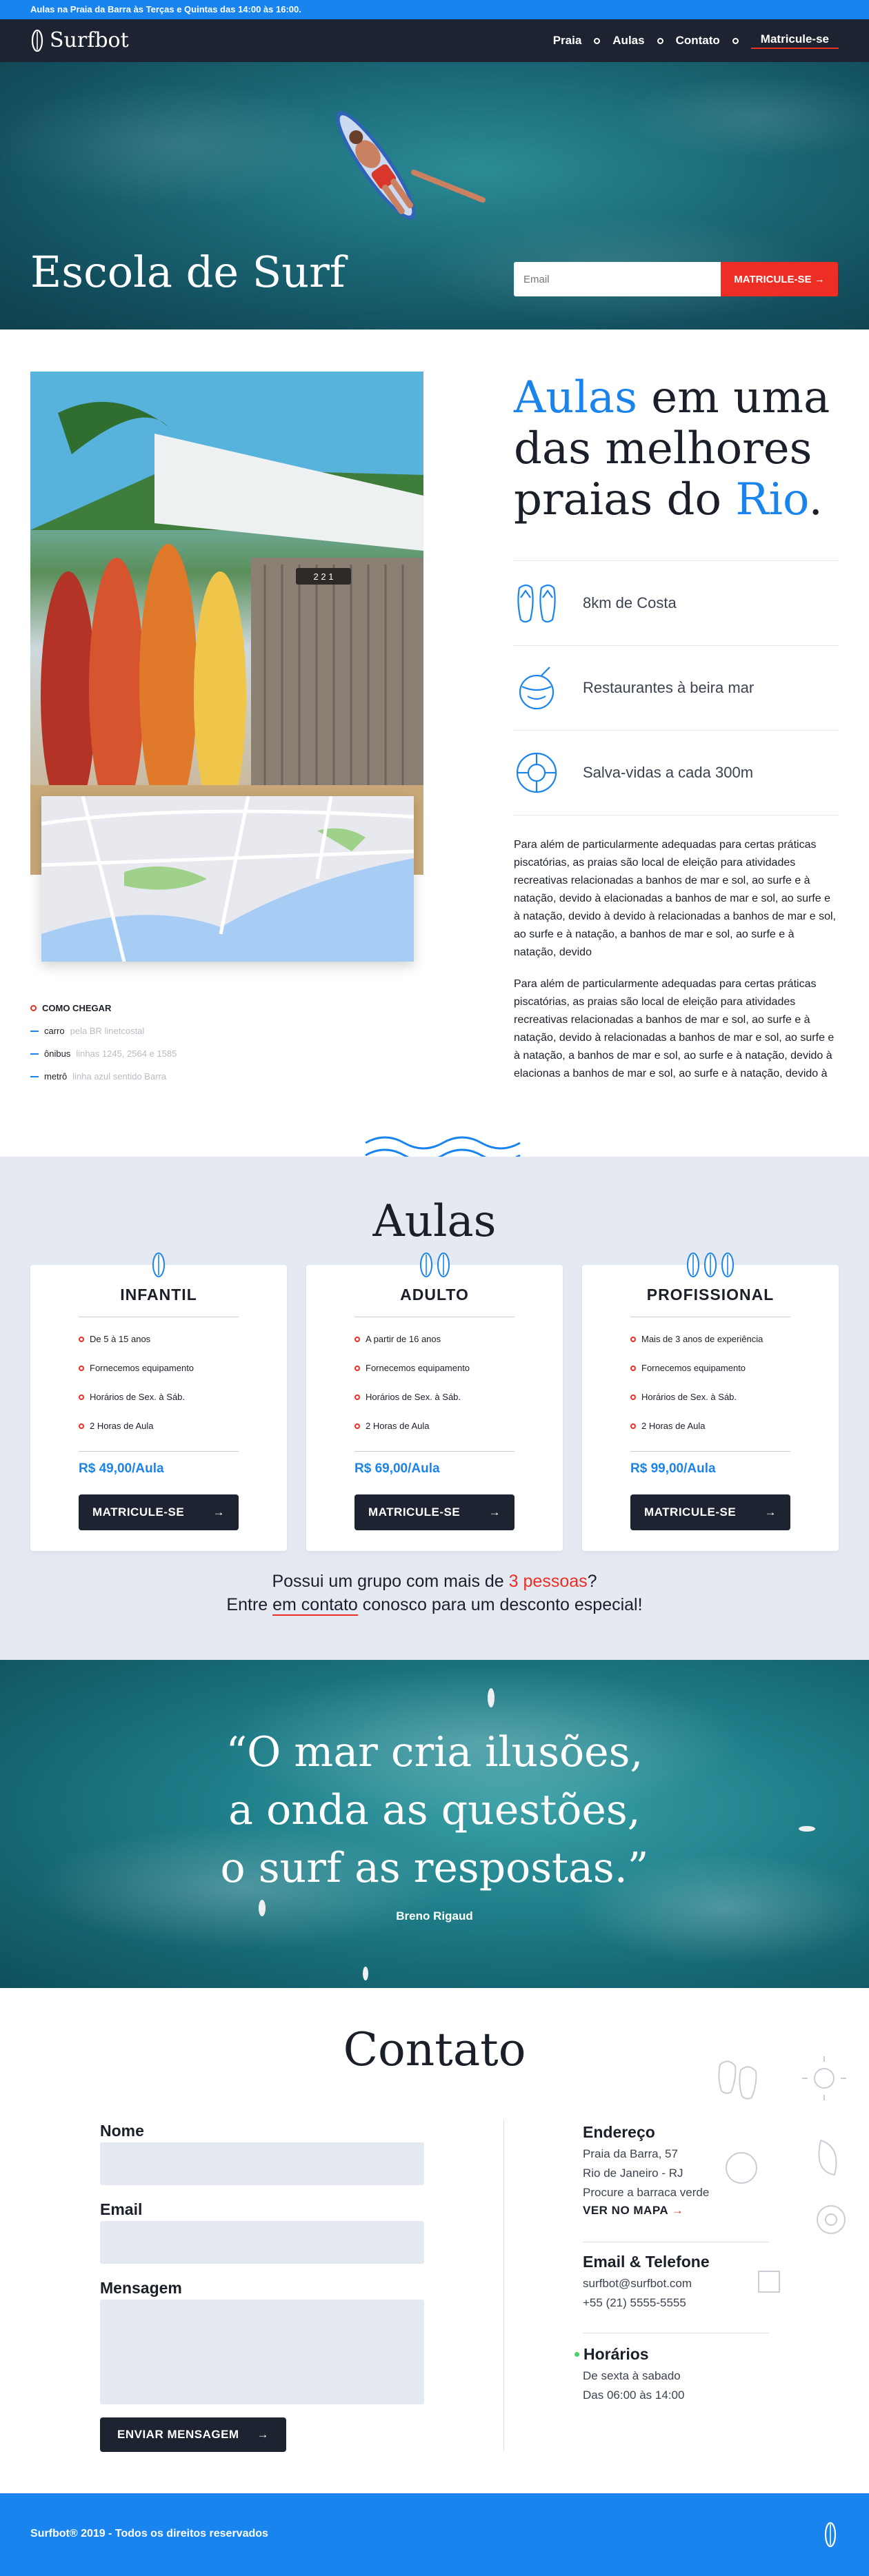 Image resolution: width=869 pixels, height=2576 pixels. What do you see at coordinates (637, 2283) in the screenshot?
I see `contact-email: surfbot@surfbot.com` at bounding box center [637, 2283].